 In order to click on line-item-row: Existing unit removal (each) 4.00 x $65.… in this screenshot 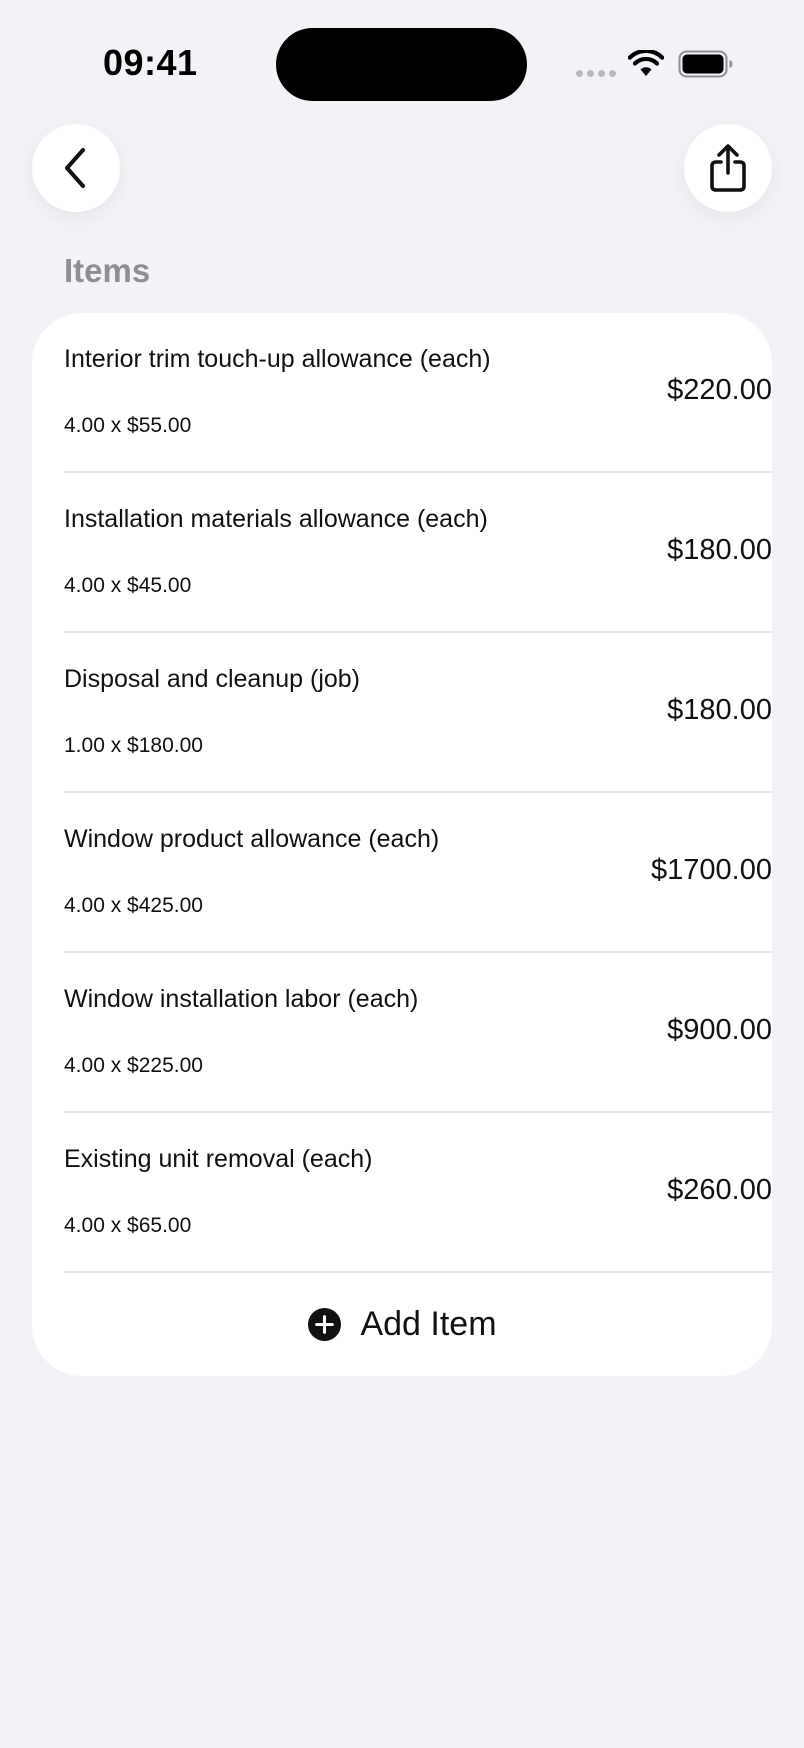, I will do `click(418, 1193)`.